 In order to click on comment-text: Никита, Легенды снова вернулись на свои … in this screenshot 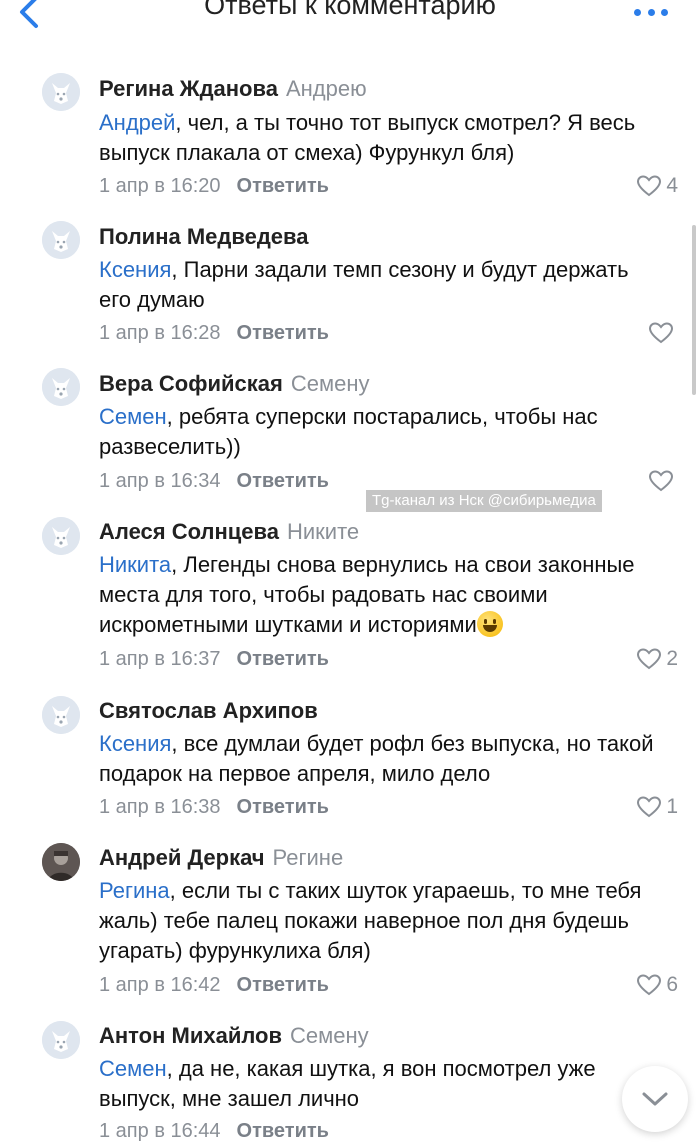, I will do `click(367, 594)`.